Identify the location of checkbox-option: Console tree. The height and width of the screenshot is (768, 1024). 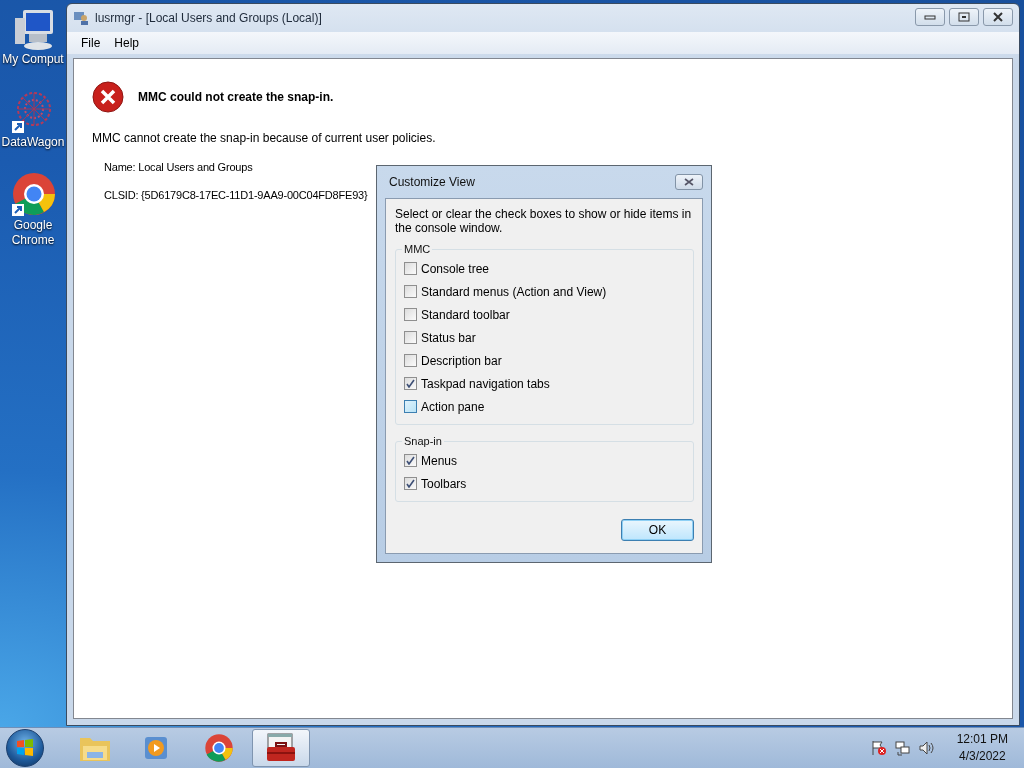
(544, 268).